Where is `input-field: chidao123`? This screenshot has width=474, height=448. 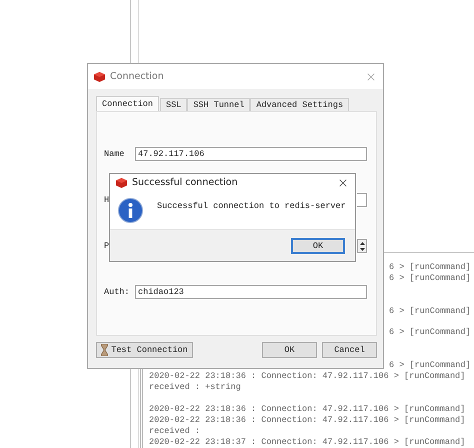
input-field: chidao123 is located at coordinates (251, 292).